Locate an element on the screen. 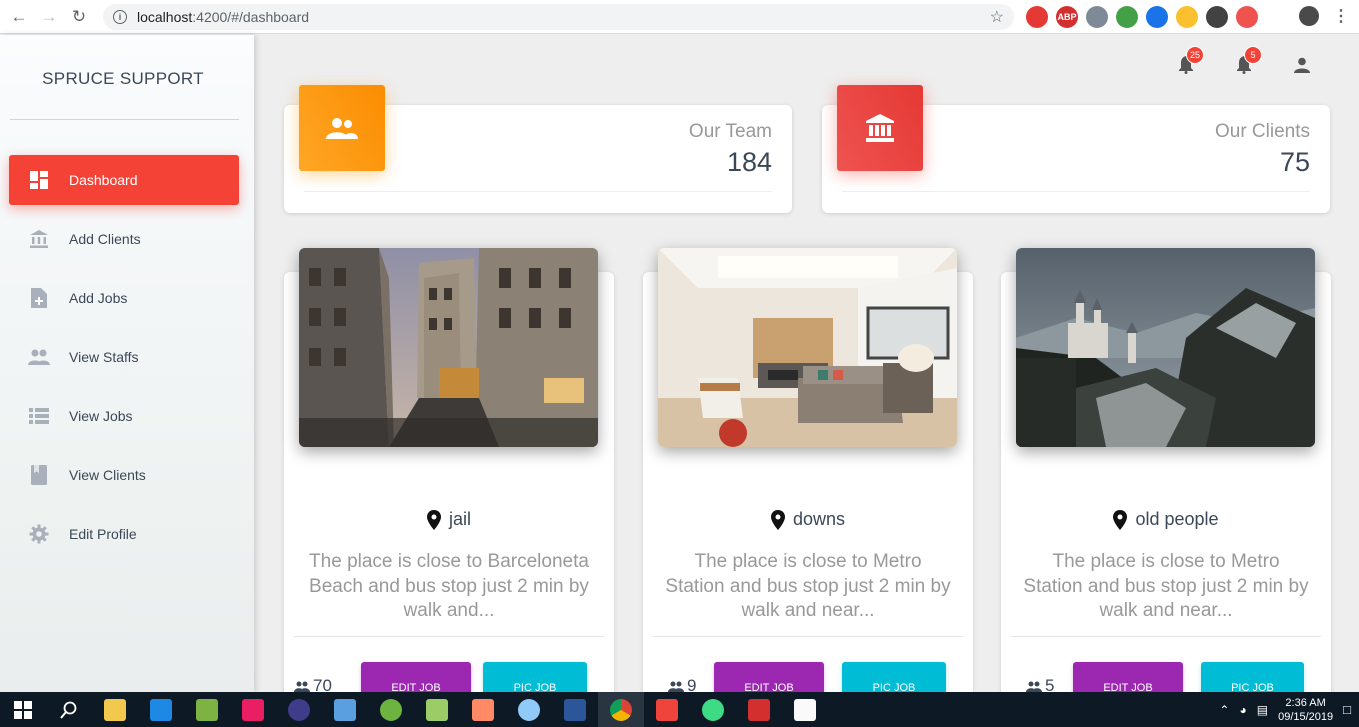  stat-title: Our Team is located at coordinates (730, 131).